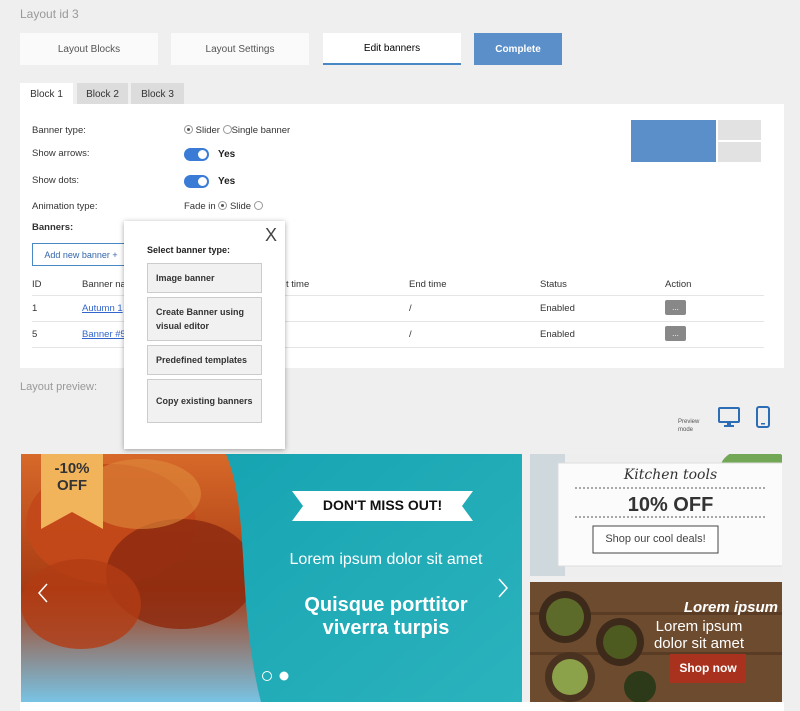  I want to click on banner-type-options: Slider Single banner, so click(237, 130).